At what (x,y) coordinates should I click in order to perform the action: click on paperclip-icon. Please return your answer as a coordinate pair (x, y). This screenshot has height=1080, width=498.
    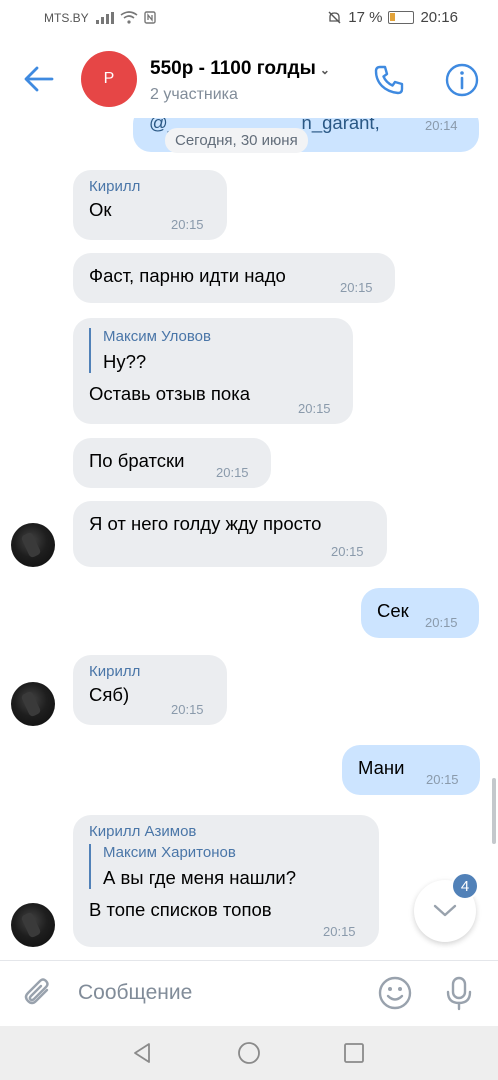
    Looking at the image, I should click on (38, 993).